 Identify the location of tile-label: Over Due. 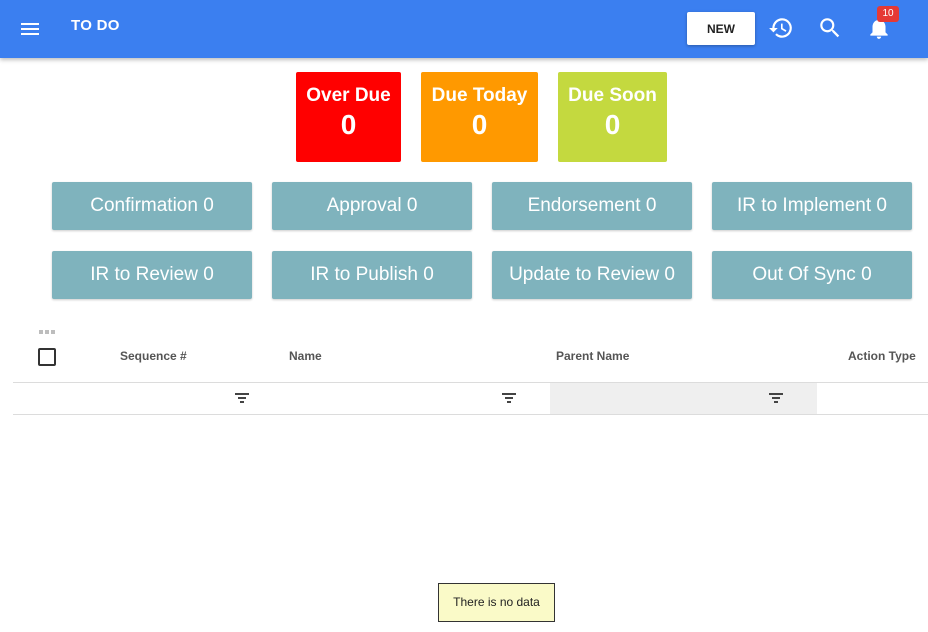
(348, 95).